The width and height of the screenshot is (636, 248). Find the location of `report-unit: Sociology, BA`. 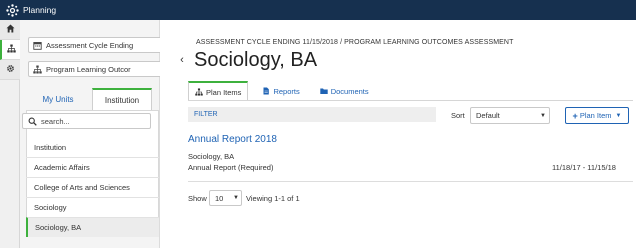

report-unit: Sociology, BA is located at coordinates (211, 156).